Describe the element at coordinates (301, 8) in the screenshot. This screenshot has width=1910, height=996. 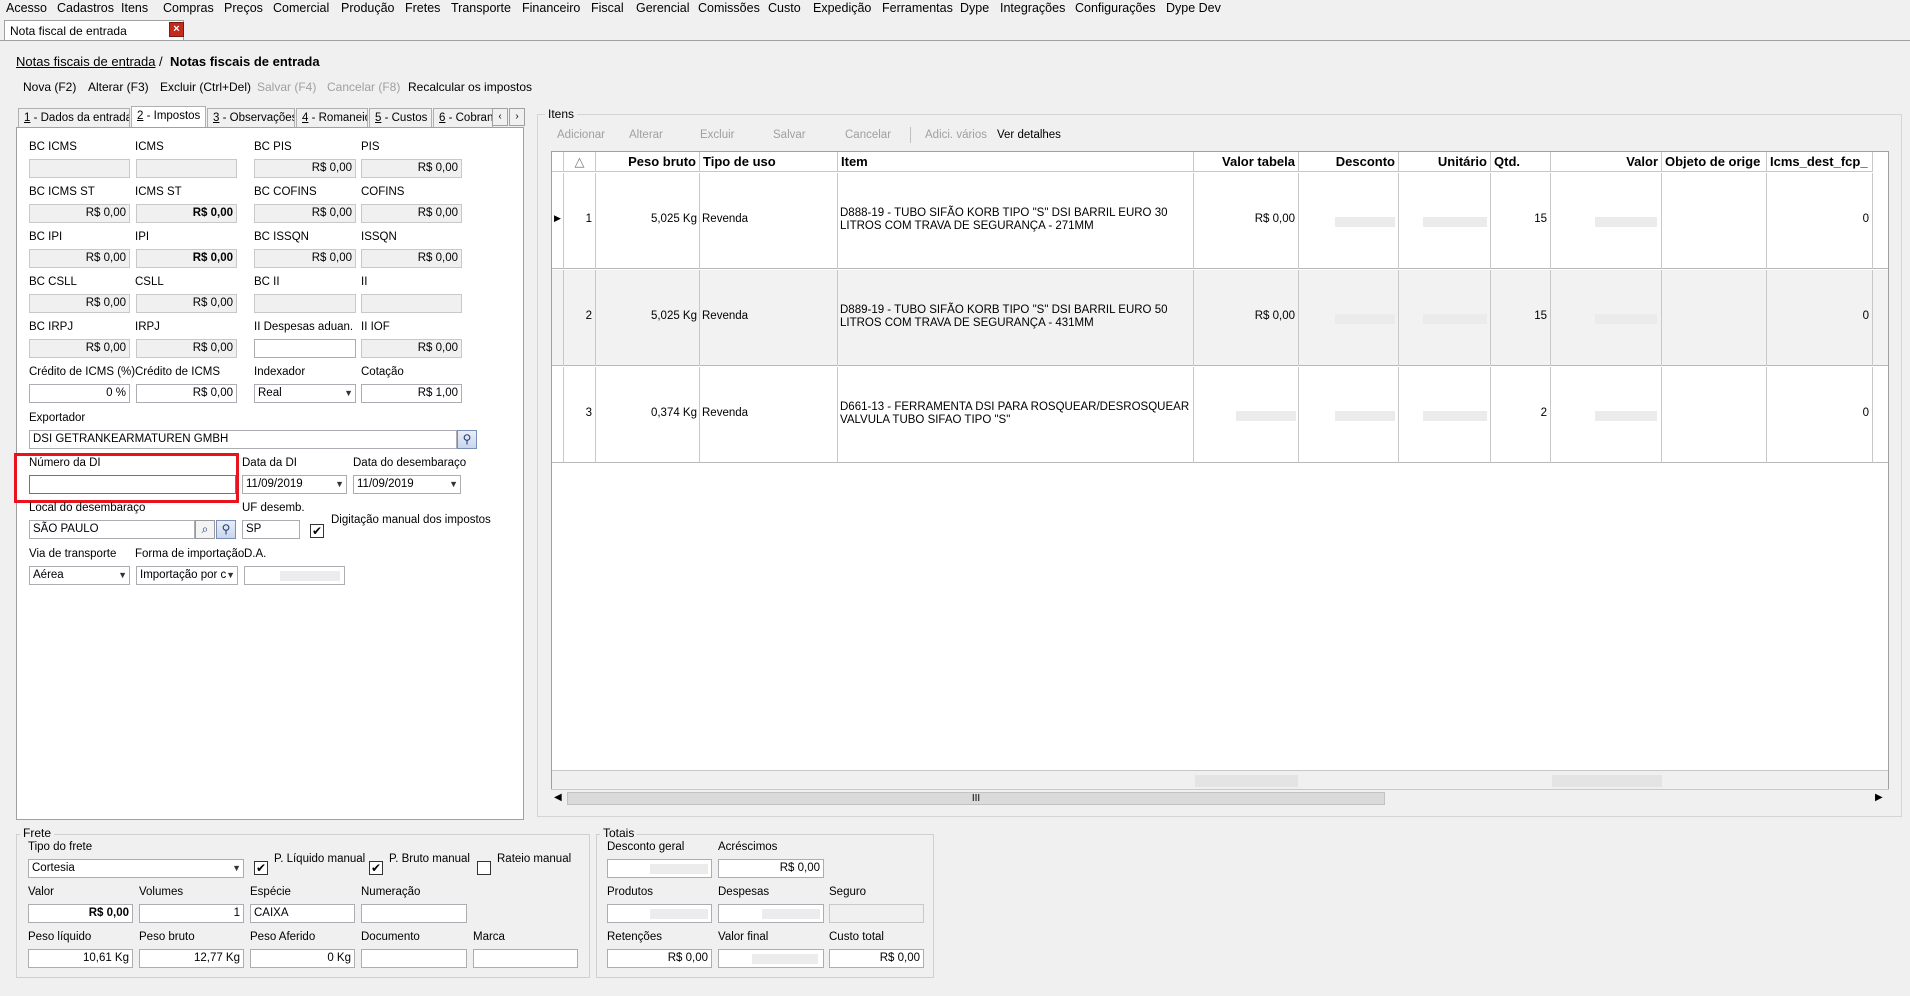
I see `menu-comercial: Comercial` at that location.